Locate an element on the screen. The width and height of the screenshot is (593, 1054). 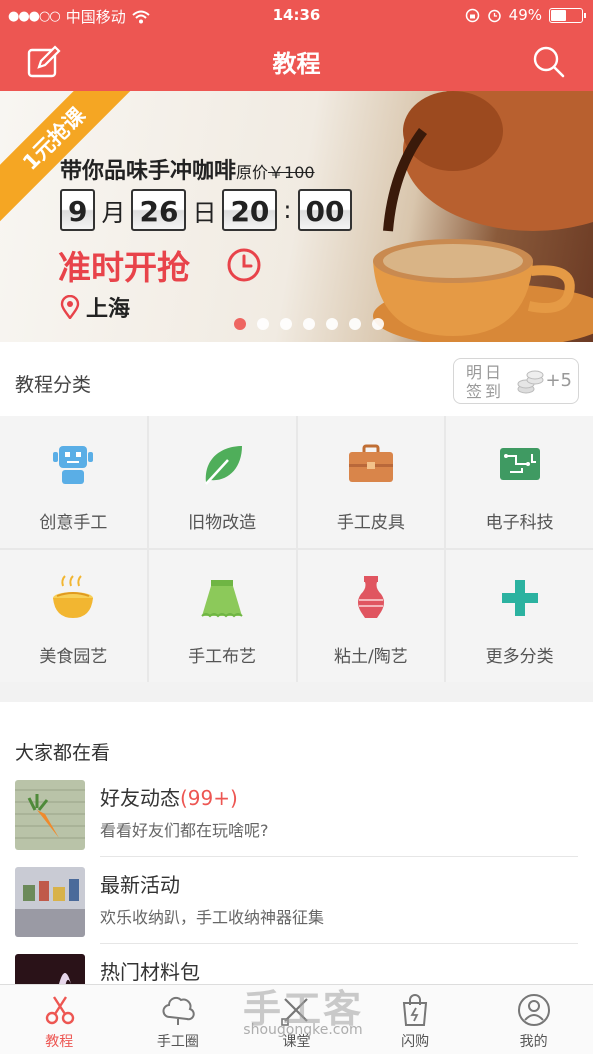
plus-icon is located at coordinates (519, 598).